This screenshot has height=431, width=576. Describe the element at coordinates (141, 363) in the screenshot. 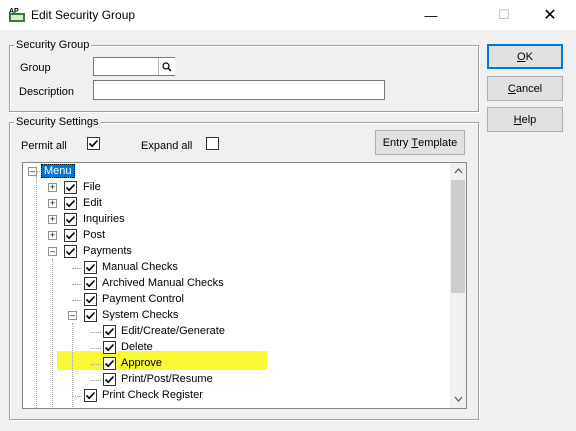

I see `tree-item-label: Approve` at that location.